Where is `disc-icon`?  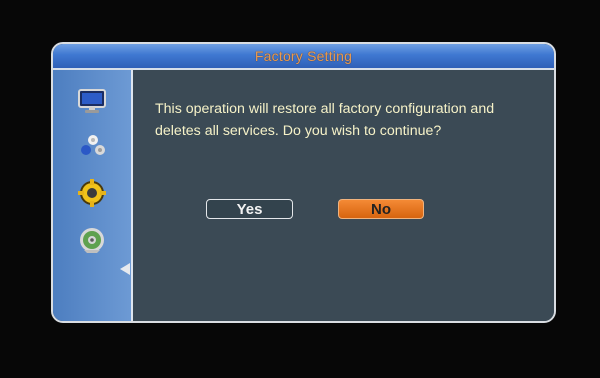 disc-icon is located at coordinates (92, 240).